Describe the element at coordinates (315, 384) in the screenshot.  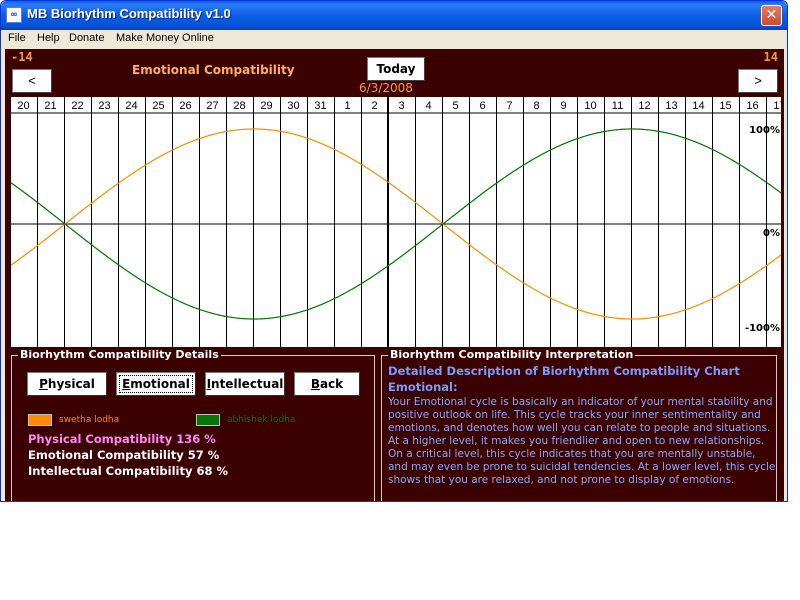
I see `back-accel: B` at that location.